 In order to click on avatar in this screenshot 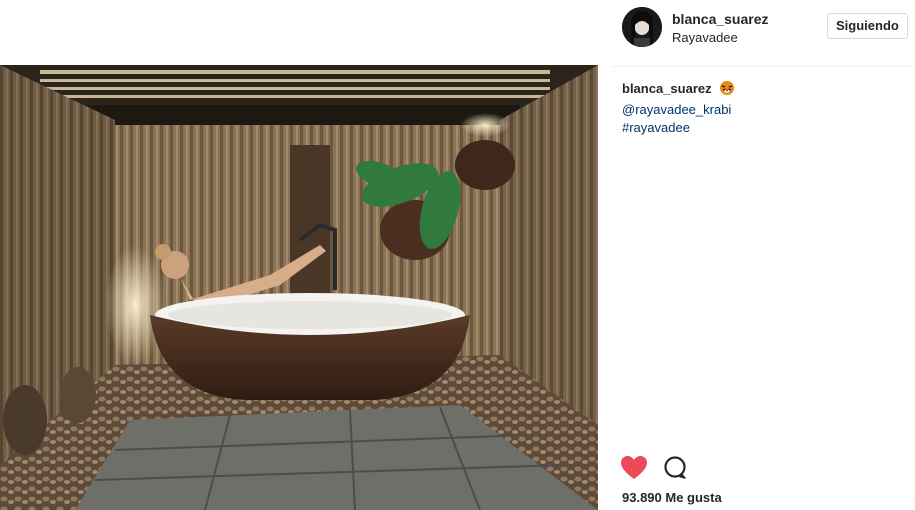, I will do `click(642, 27)`.